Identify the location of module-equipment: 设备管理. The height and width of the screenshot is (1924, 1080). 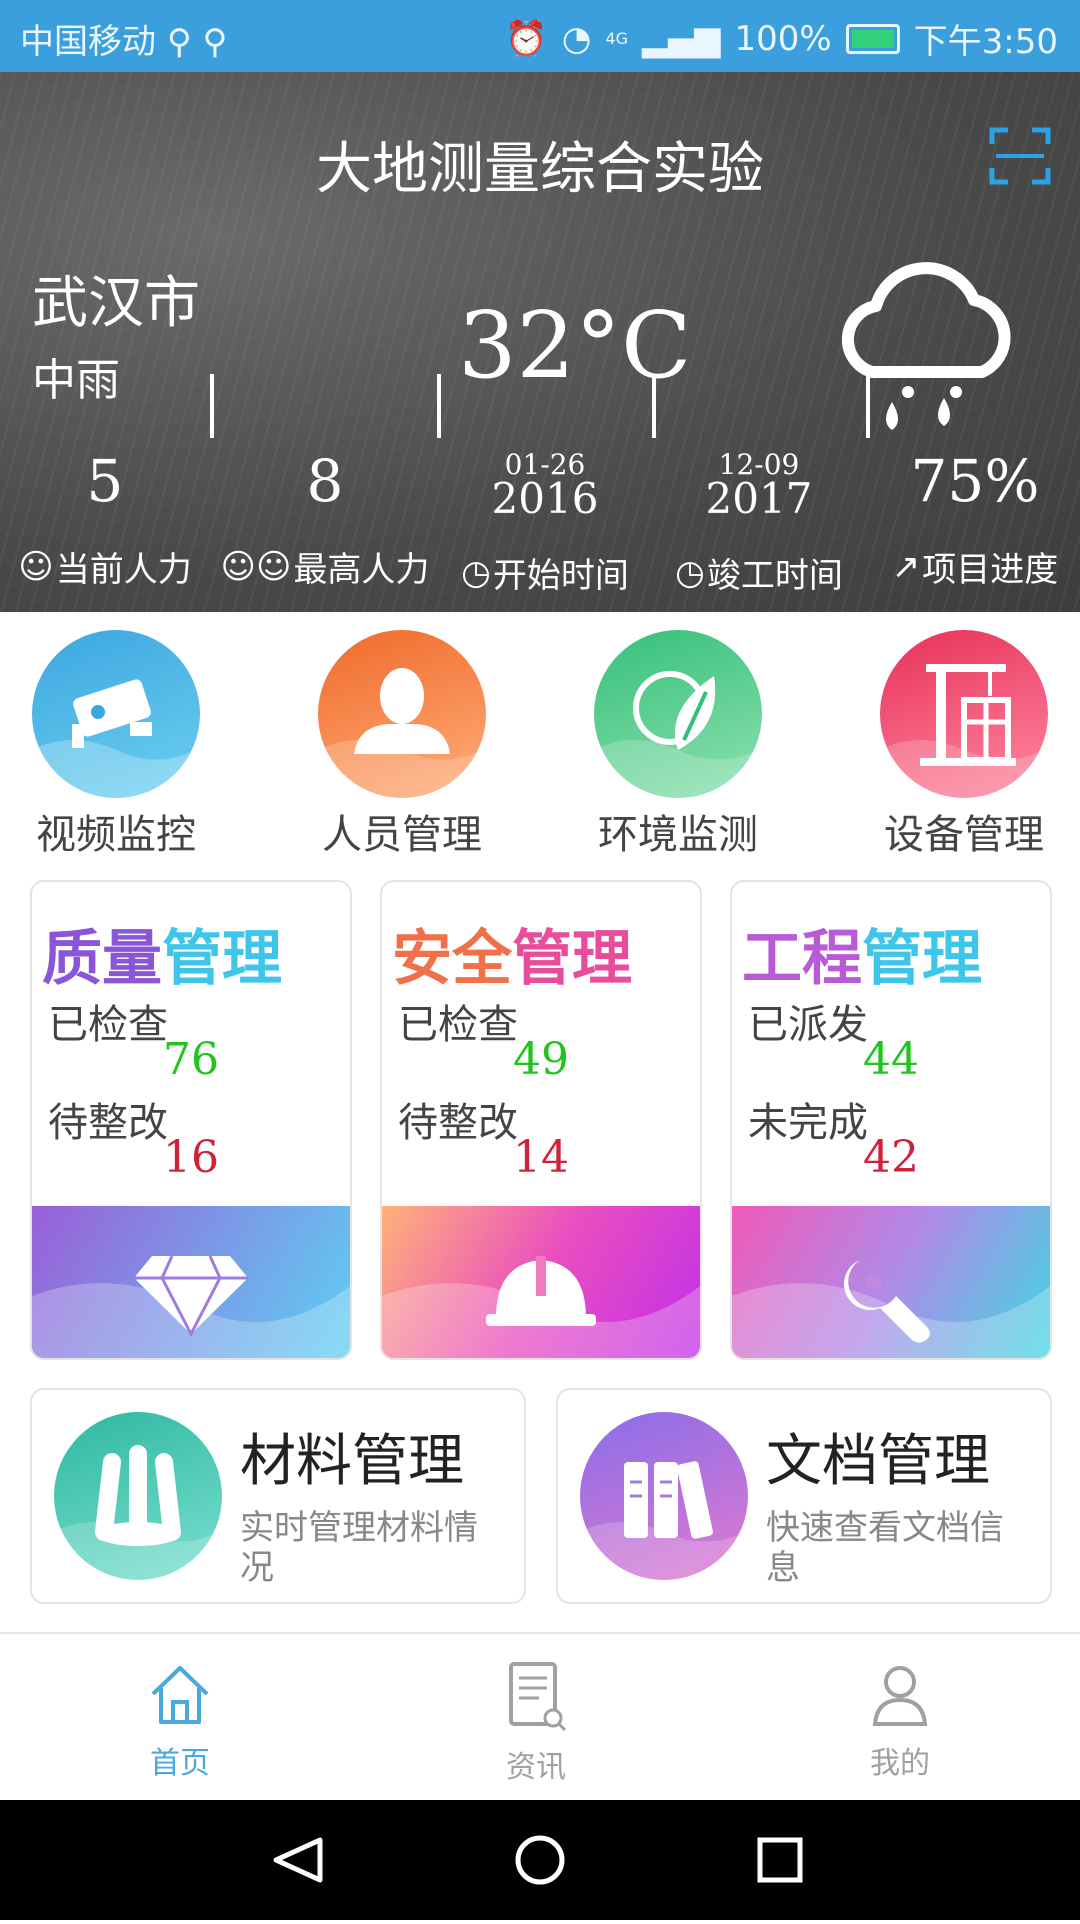
(964, 745).